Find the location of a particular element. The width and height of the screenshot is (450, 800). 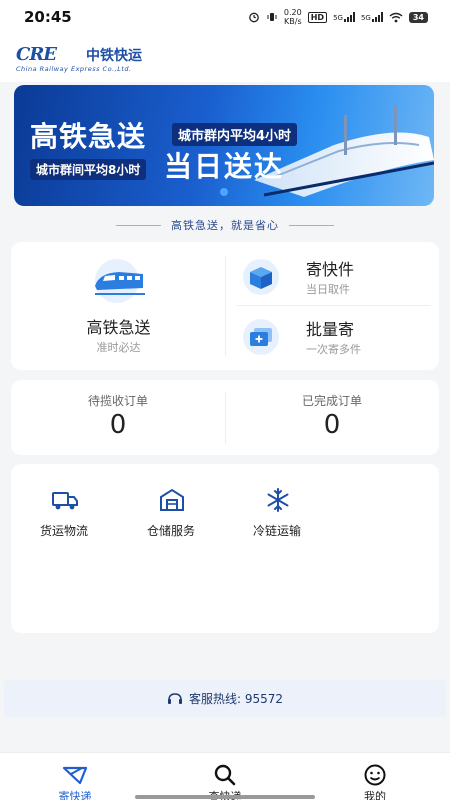

brand-name-en: China Railway Express Co.,Ltd. is located at coordinates (74, 69).